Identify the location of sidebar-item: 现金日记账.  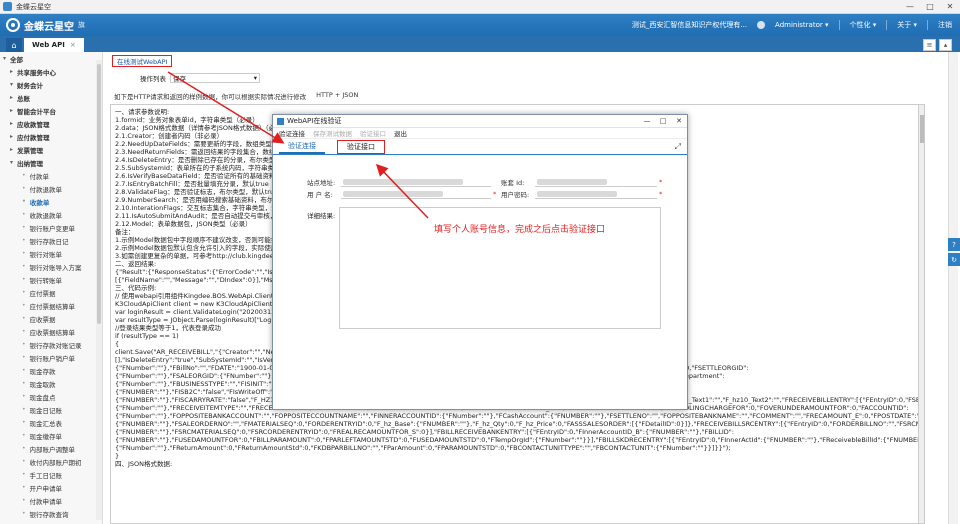
(51, 409).